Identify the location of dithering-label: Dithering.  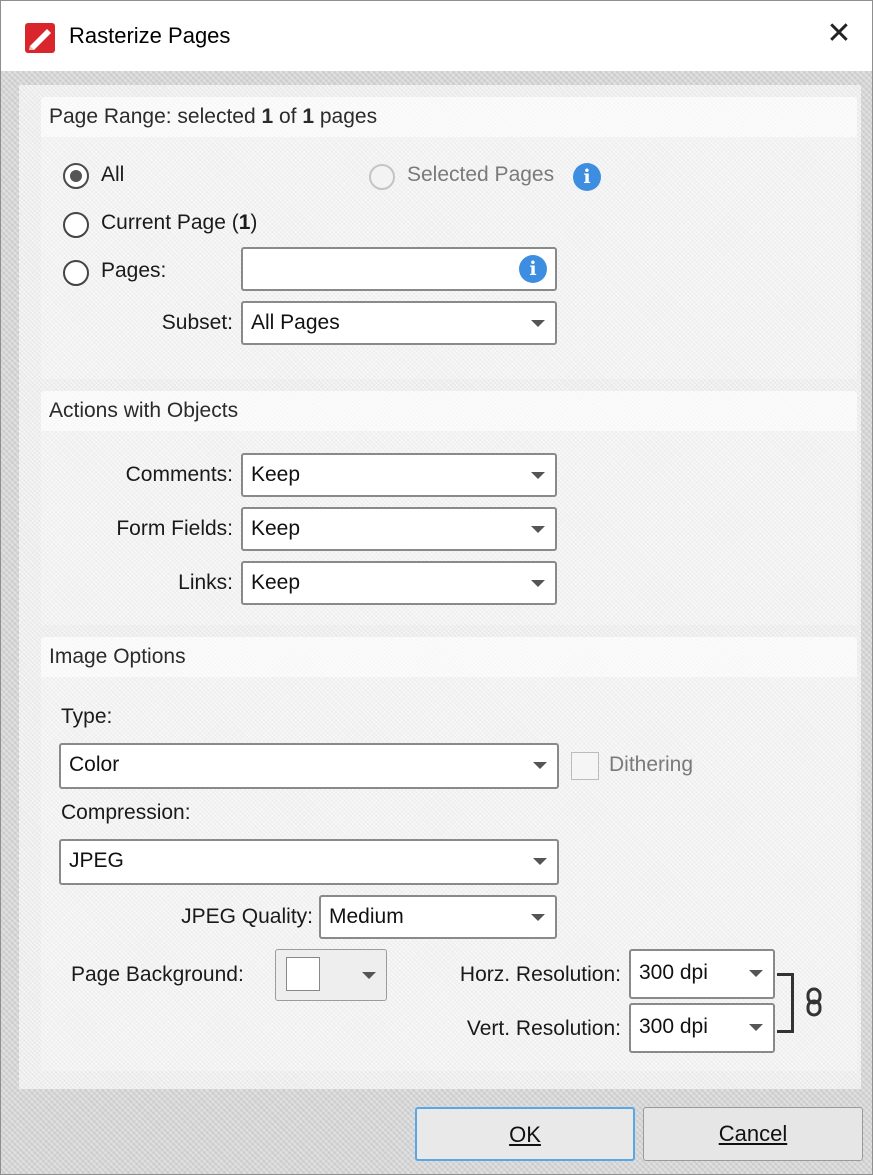
(651, 764).